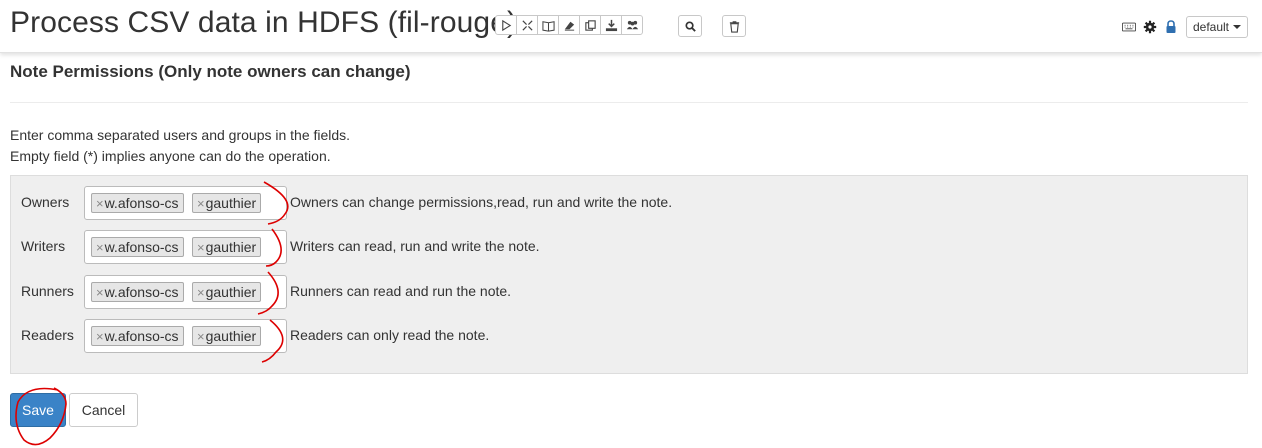 This screenshot has width=1262, height=448. I want to click on writer-tag: ×gauthier, so click(227, 247).